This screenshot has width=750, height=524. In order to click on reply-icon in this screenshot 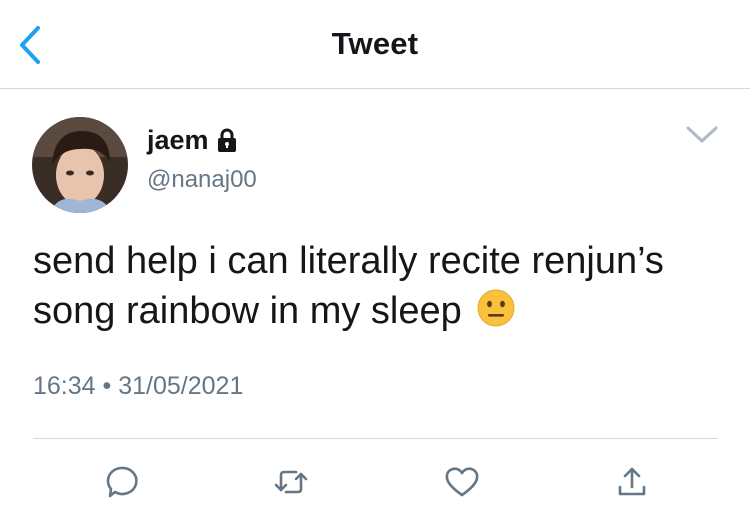, I will do `click(121, 482)`.